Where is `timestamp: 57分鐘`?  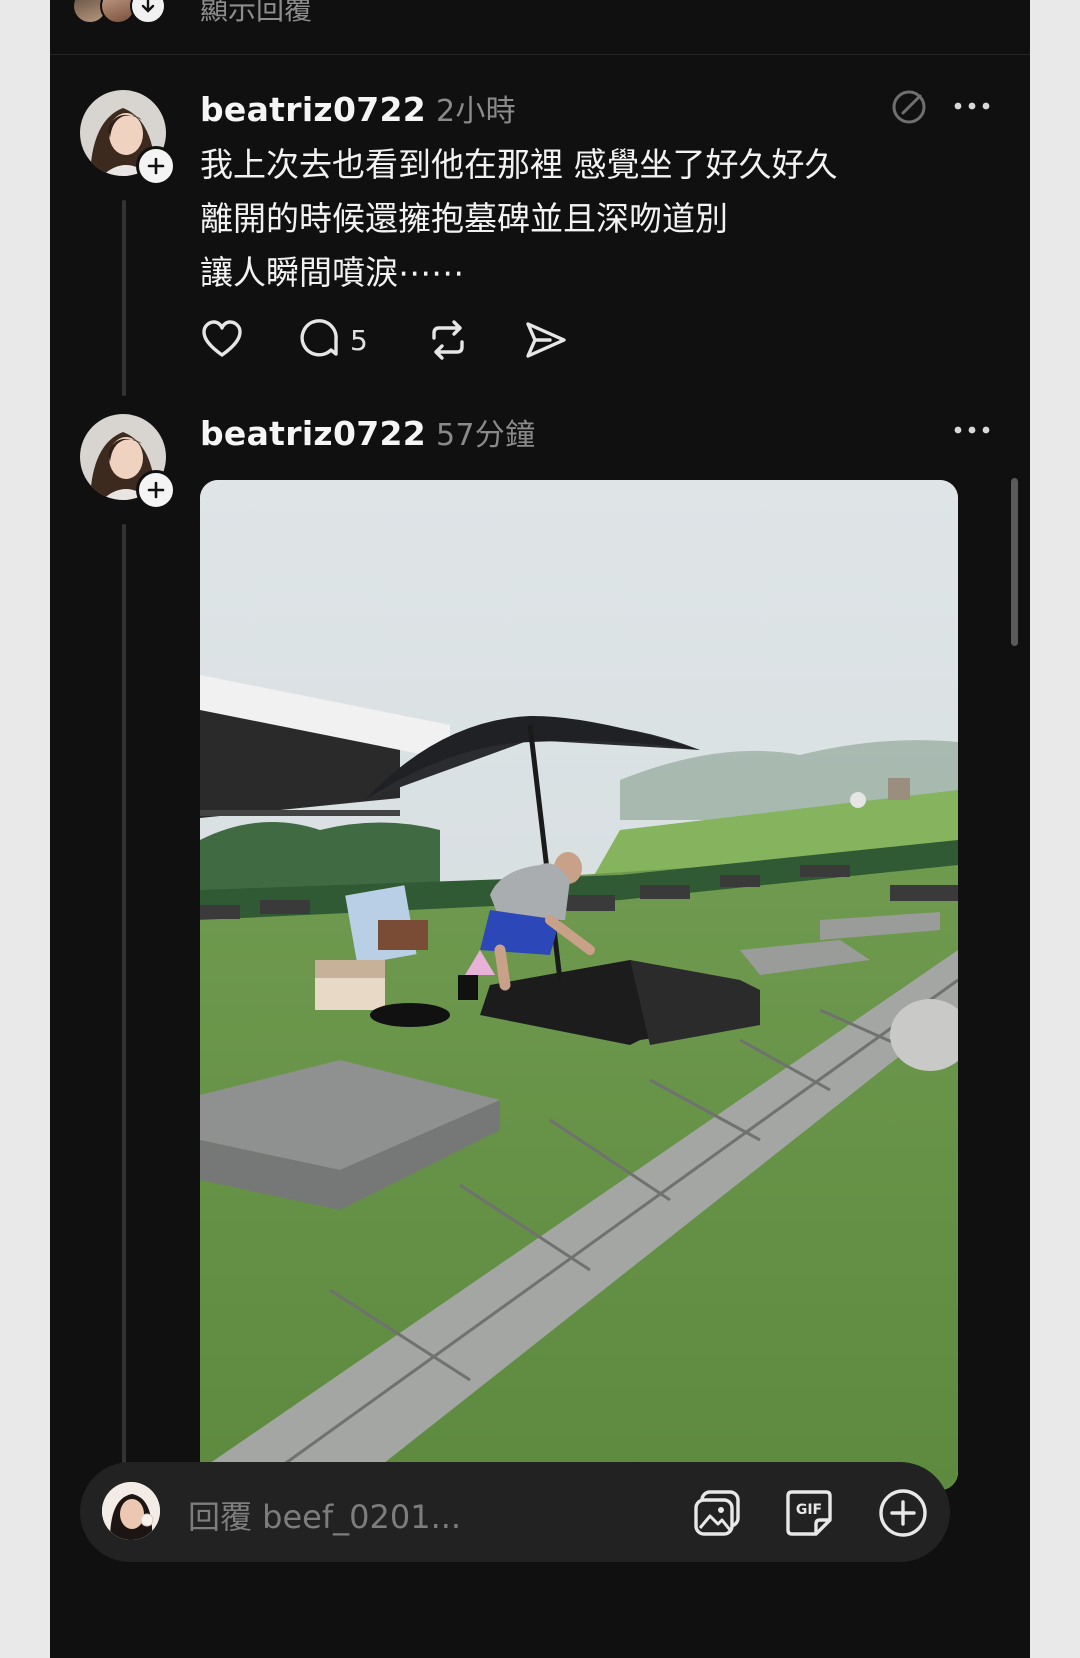 timestamp: 57分鐘 is located at coordinates (486, 435).